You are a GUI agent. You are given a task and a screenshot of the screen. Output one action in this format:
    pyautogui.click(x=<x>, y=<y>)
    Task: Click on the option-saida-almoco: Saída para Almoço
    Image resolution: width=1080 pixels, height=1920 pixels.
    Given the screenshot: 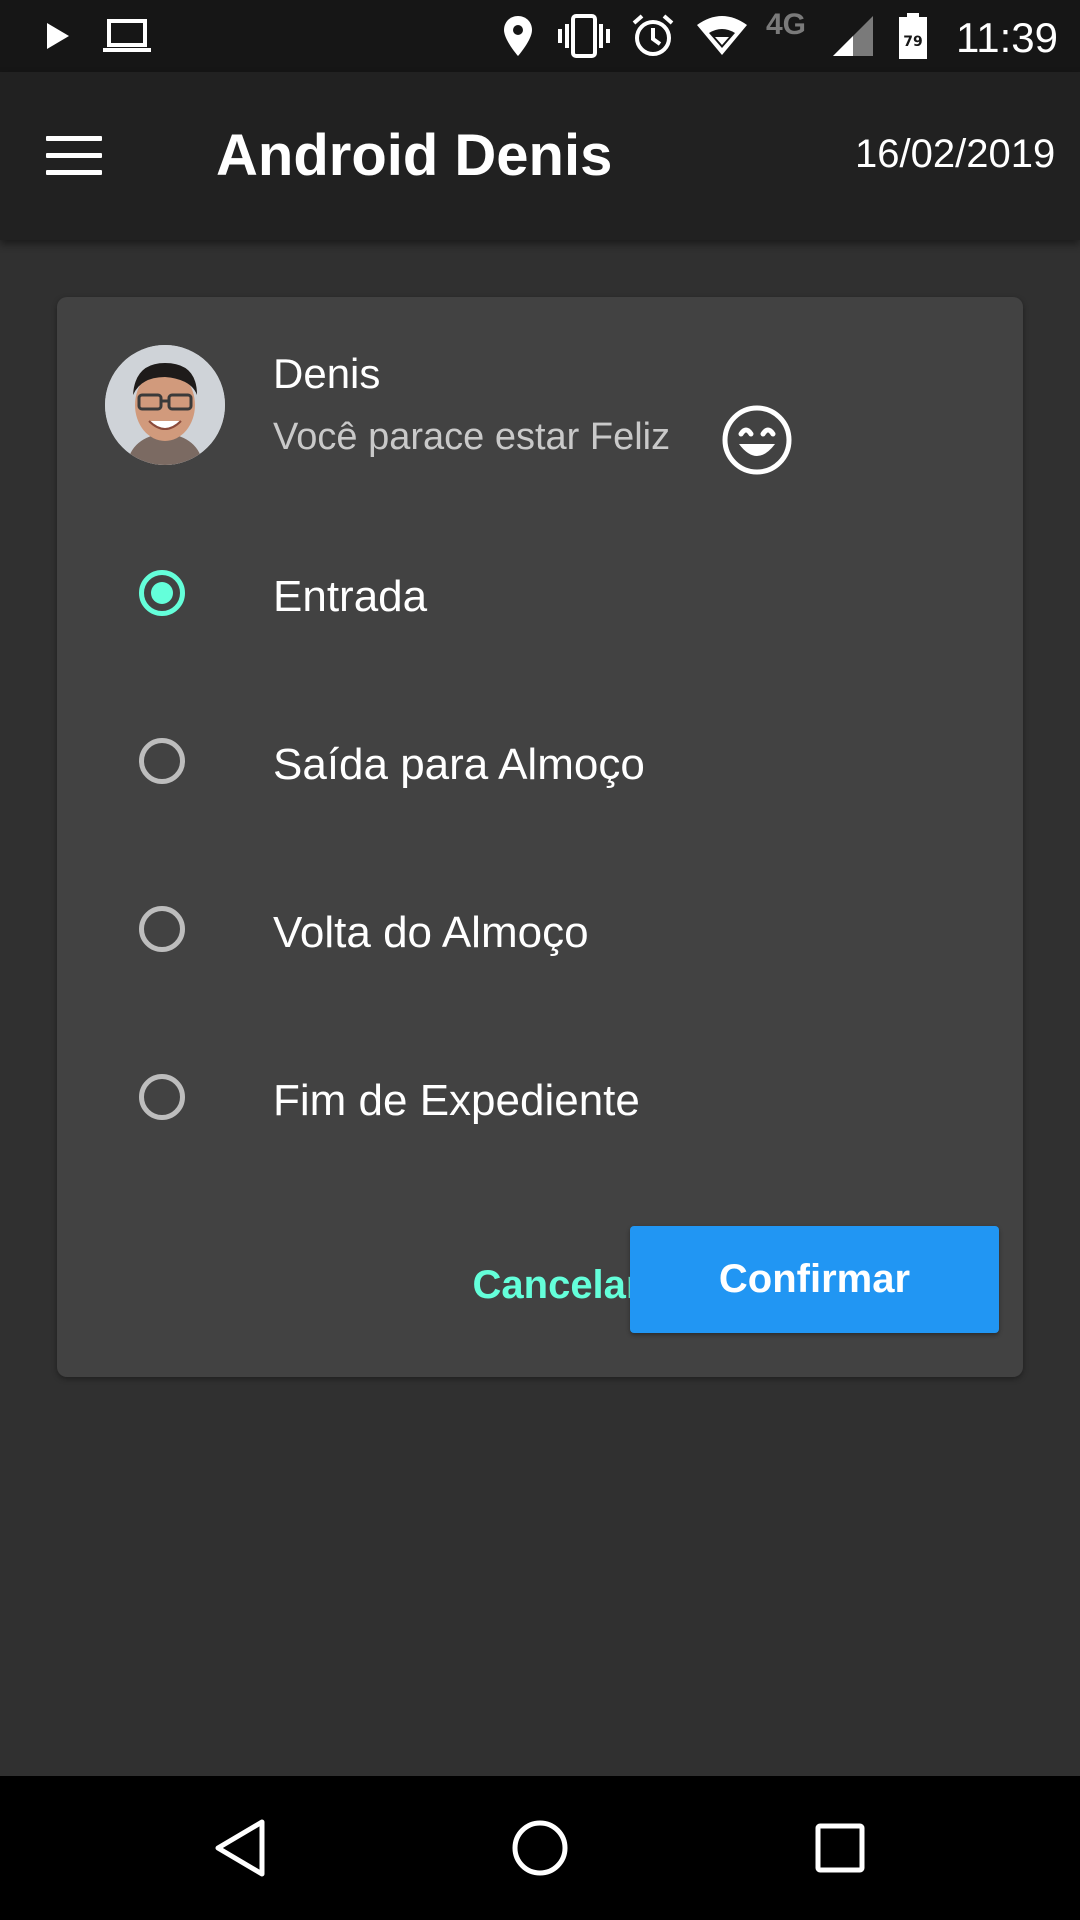 What is the action you would take?
    pyautogui.click(x=540, y=765)
    